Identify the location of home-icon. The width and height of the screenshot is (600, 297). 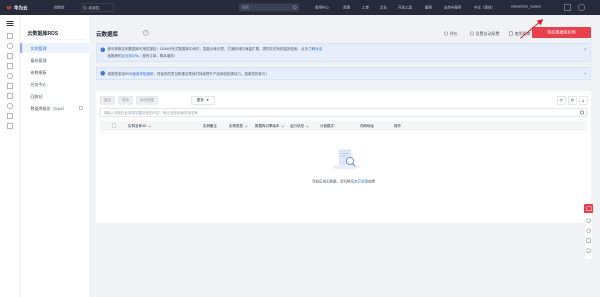
(10, 36).